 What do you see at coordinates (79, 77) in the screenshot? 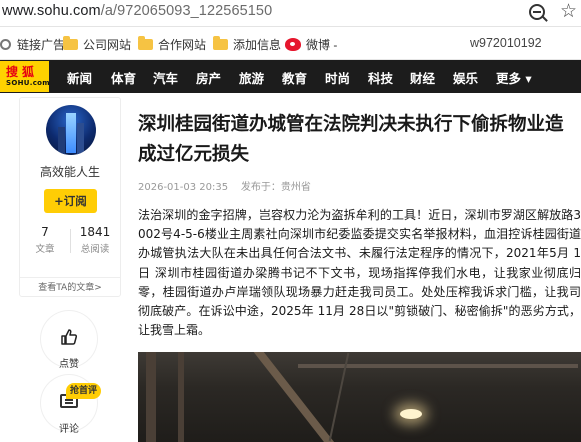
I see `nav-item-news: 新闻` at bounding box center [79, 77].